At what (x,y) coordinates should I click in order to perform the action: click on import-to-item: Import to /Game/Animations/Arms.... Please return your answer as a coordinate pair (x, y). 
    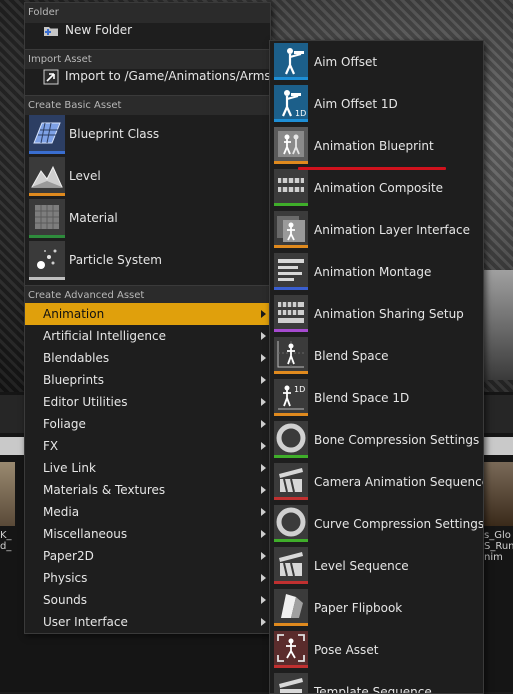
    Looking at the image, I should click on (153, 76).